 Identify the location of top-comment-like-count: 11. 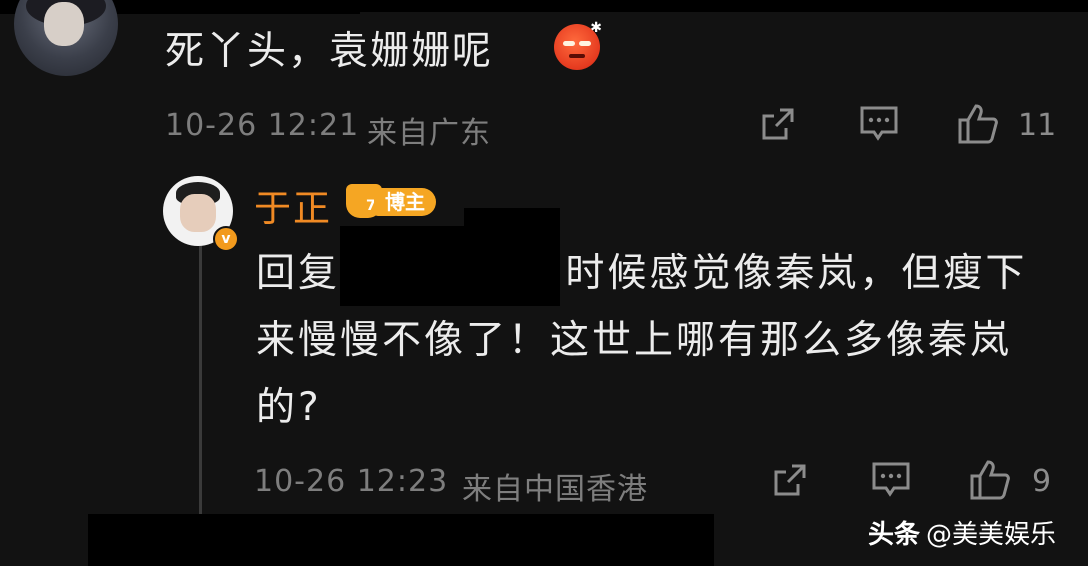
(1037, 125).